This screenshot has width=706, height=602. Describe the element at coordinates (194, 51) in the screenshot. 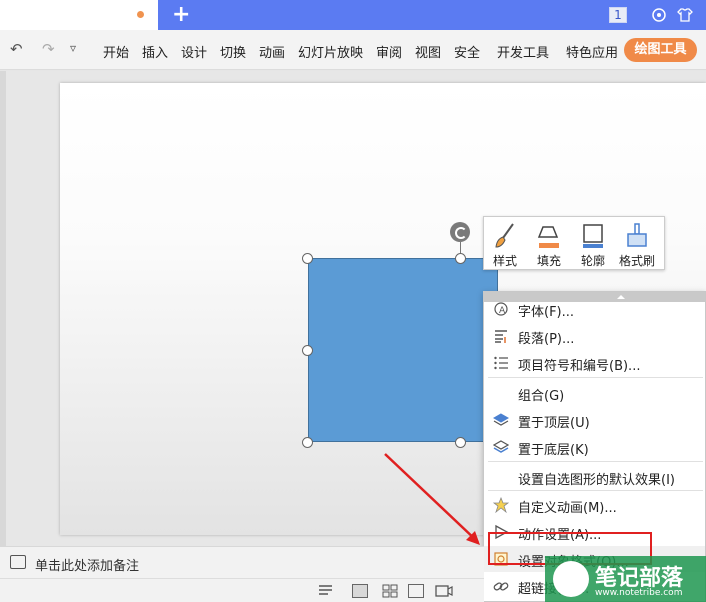

I see `menu-design: 设计` at that location.